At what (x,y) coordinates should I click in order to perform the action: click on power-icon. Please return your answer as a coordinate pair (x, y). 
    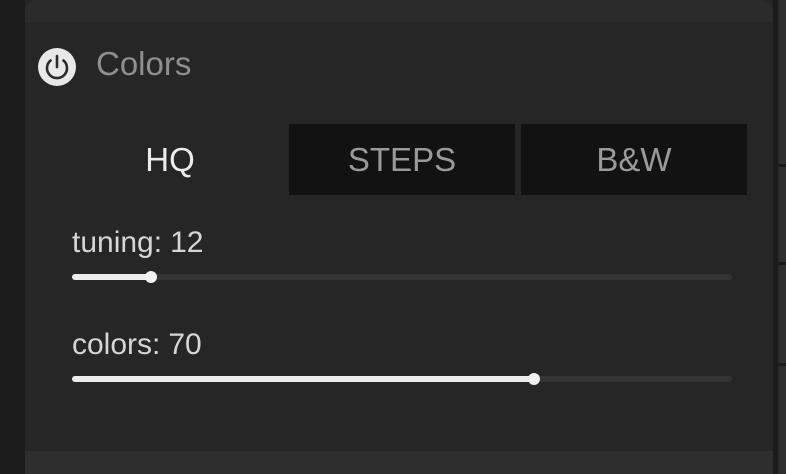
    Looking at the image, I should click on (57, 67).